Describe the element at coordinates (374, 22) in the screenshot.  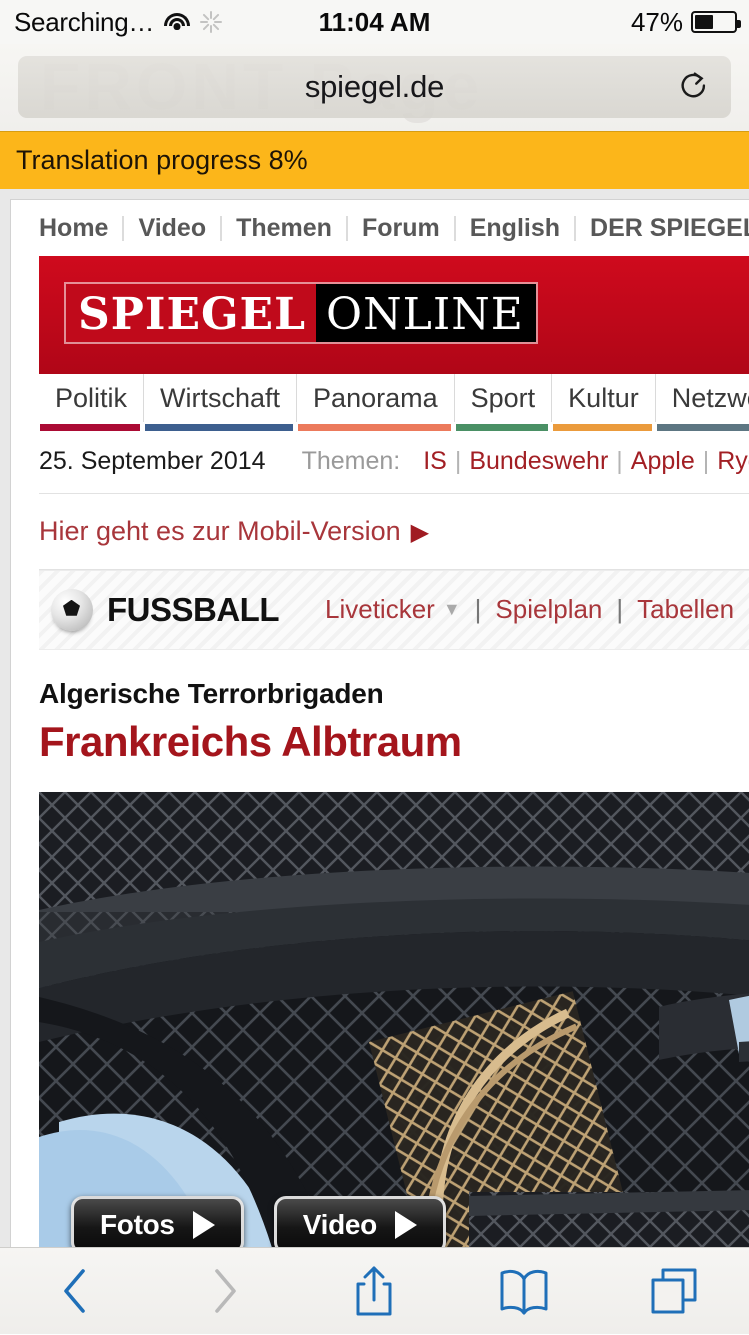
I see `ios-status-bar: Searching… 11:04 AM 47%` at that location.